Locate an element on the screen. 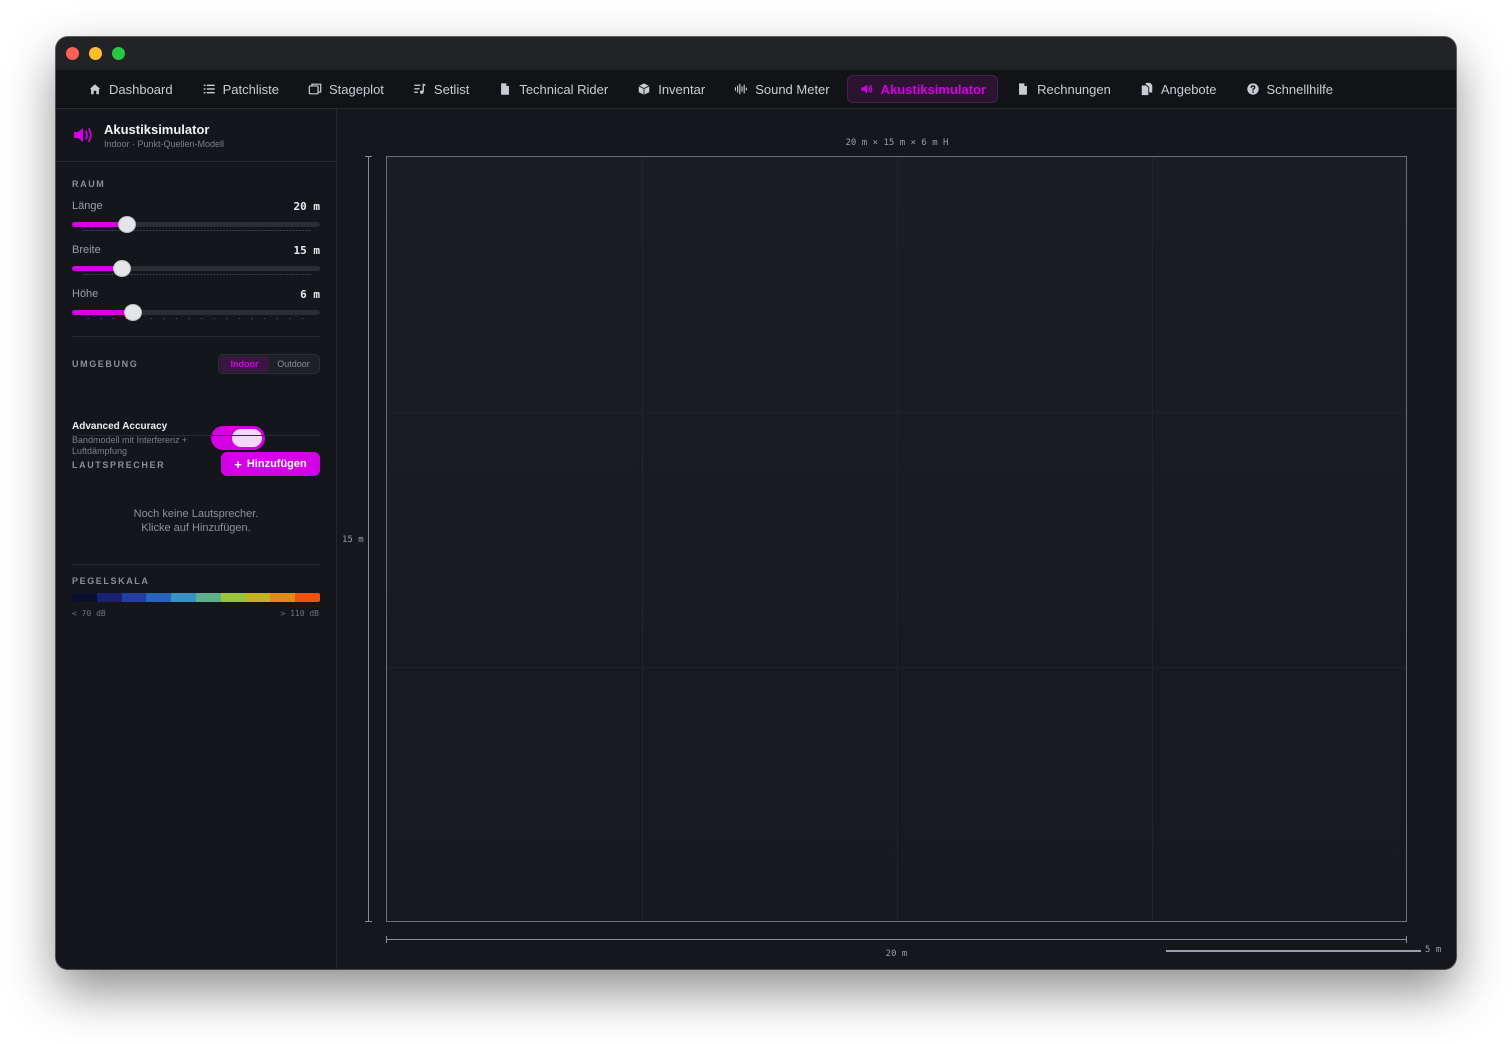 The height and width of the screenshot is (1044, 1512). nav-setlist-label: Setlist is located at coordinates (451, 89).